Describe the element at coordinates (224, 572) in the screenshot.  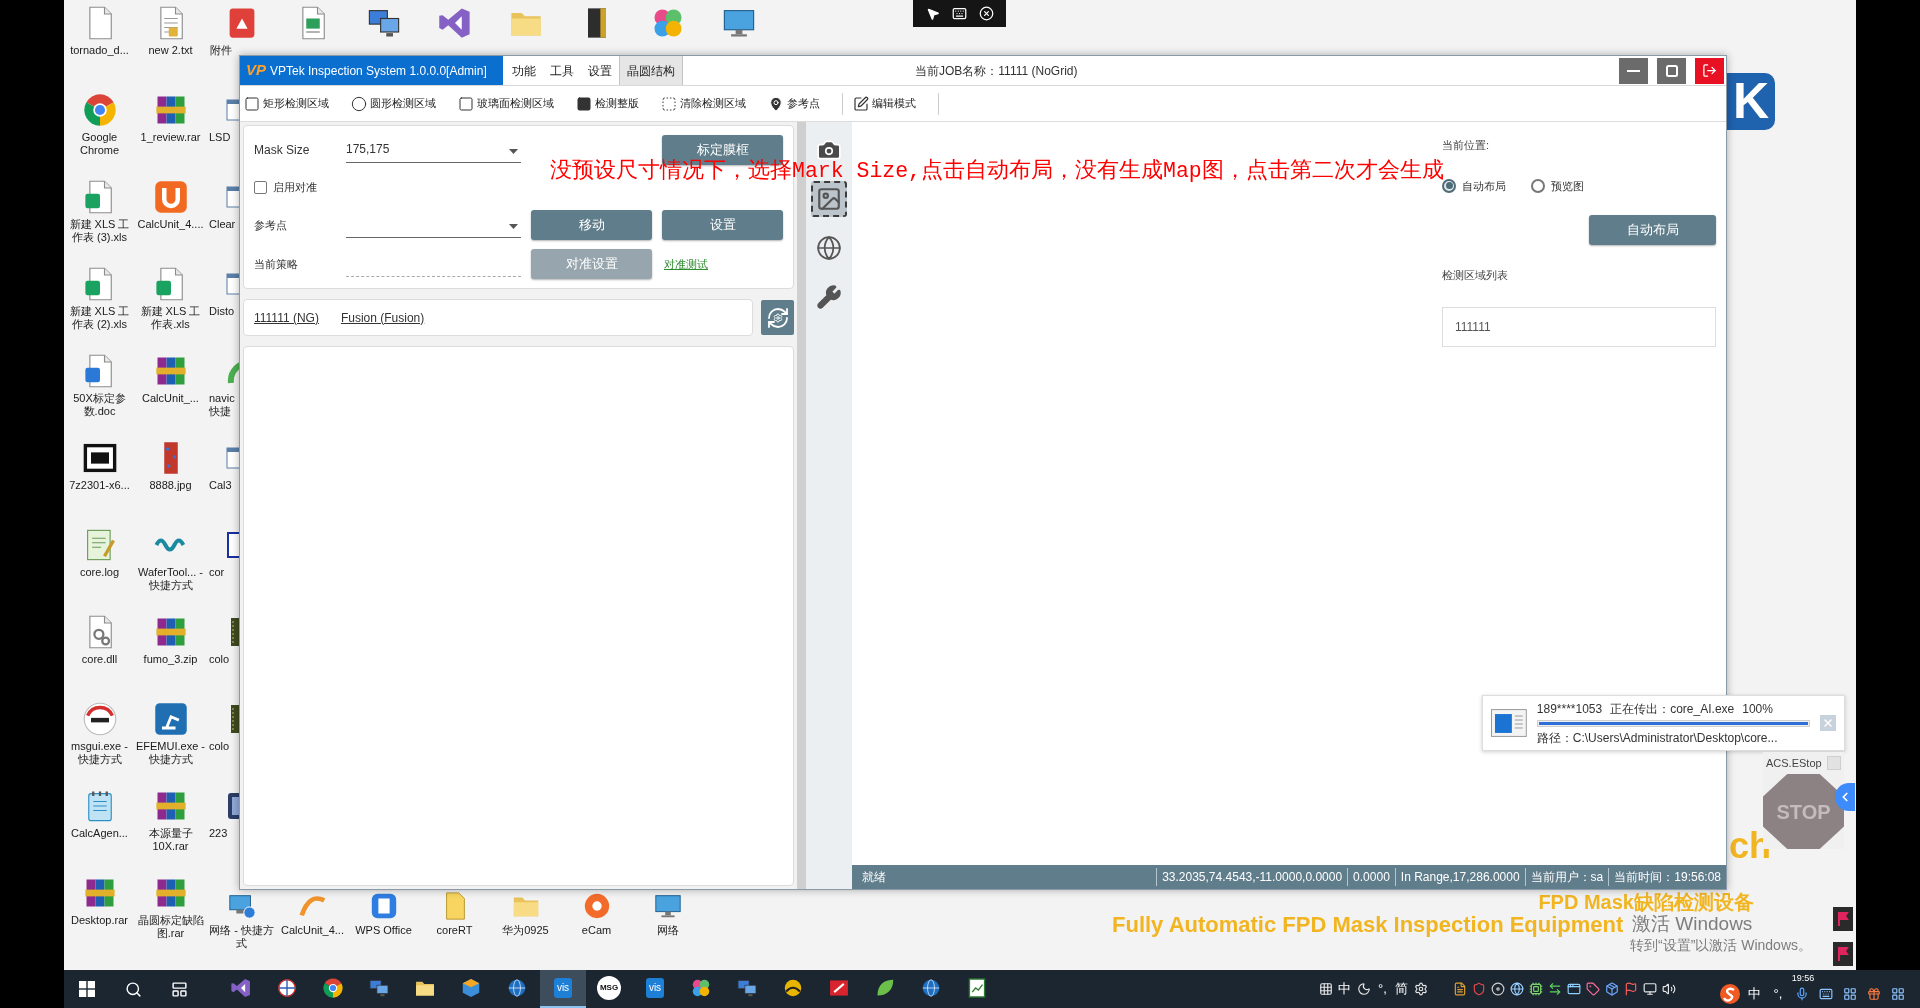
I see `shortcut-label: cor` at that location.